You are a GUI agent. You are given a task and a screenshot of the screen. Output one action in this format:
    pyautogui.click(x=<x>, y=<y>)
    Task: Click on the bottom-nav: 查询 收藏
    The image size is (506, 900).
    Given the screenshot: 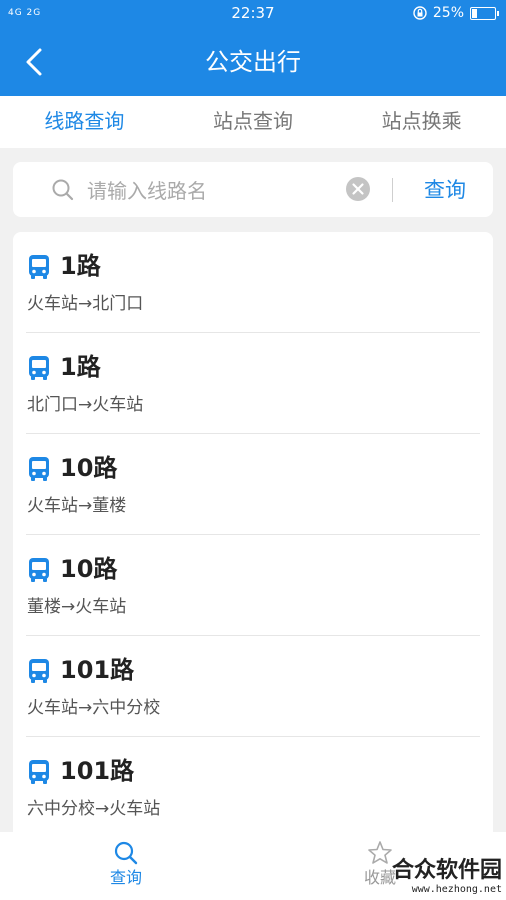 What is the action you would take?
    pyautogui.click(x=253, y=866)
    